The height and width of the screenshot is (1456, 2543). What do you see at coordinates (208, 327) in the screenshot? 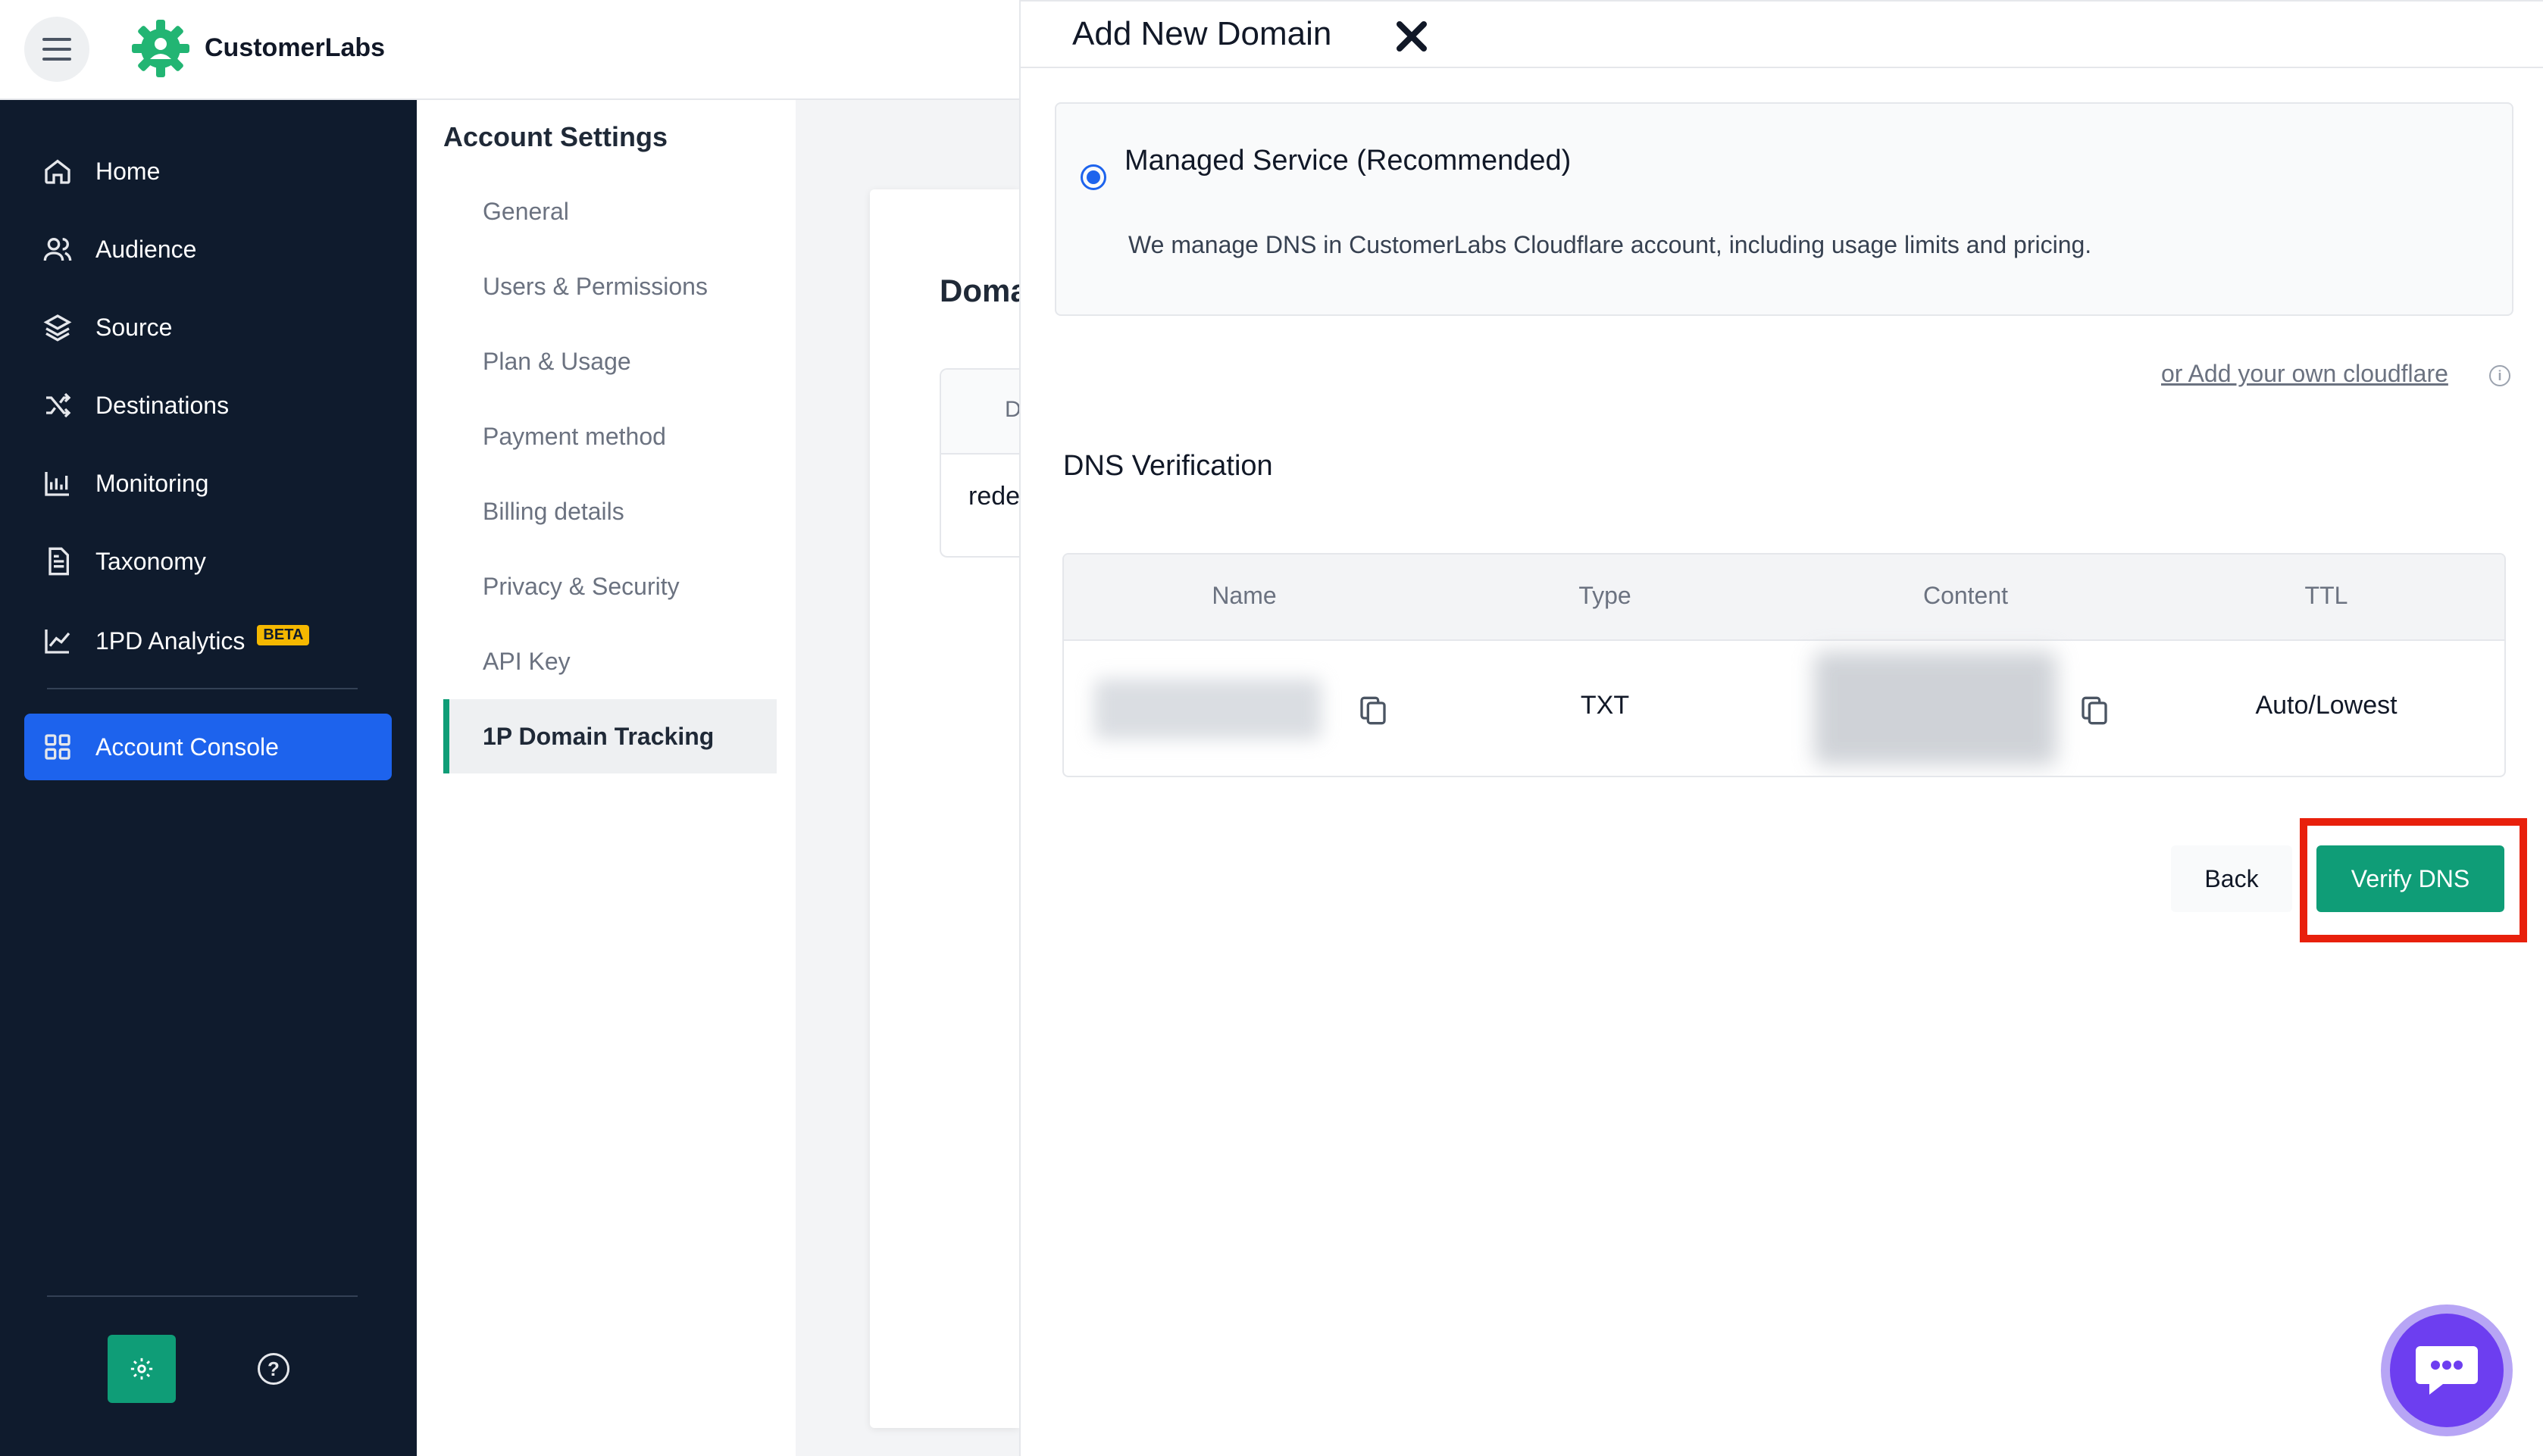
I see `sidebar-item-source: Source` at bounding box center [208, 327].